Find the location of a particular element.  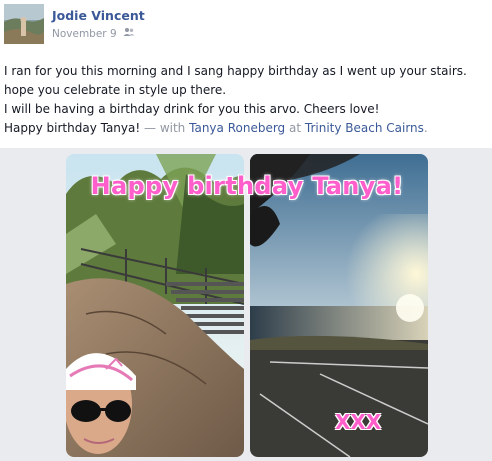

post-meta: November 9 is located at coordinates (93, 33).